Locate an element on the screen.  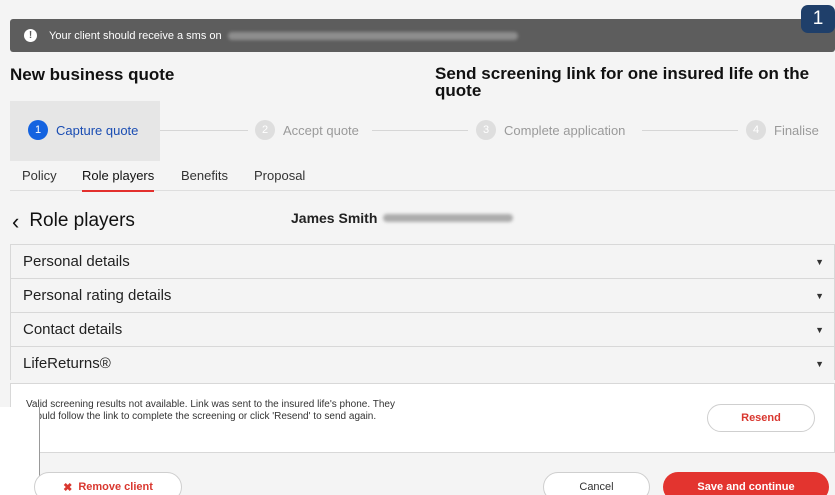
role-players-title: Role players is located at coordinates (82, 220).